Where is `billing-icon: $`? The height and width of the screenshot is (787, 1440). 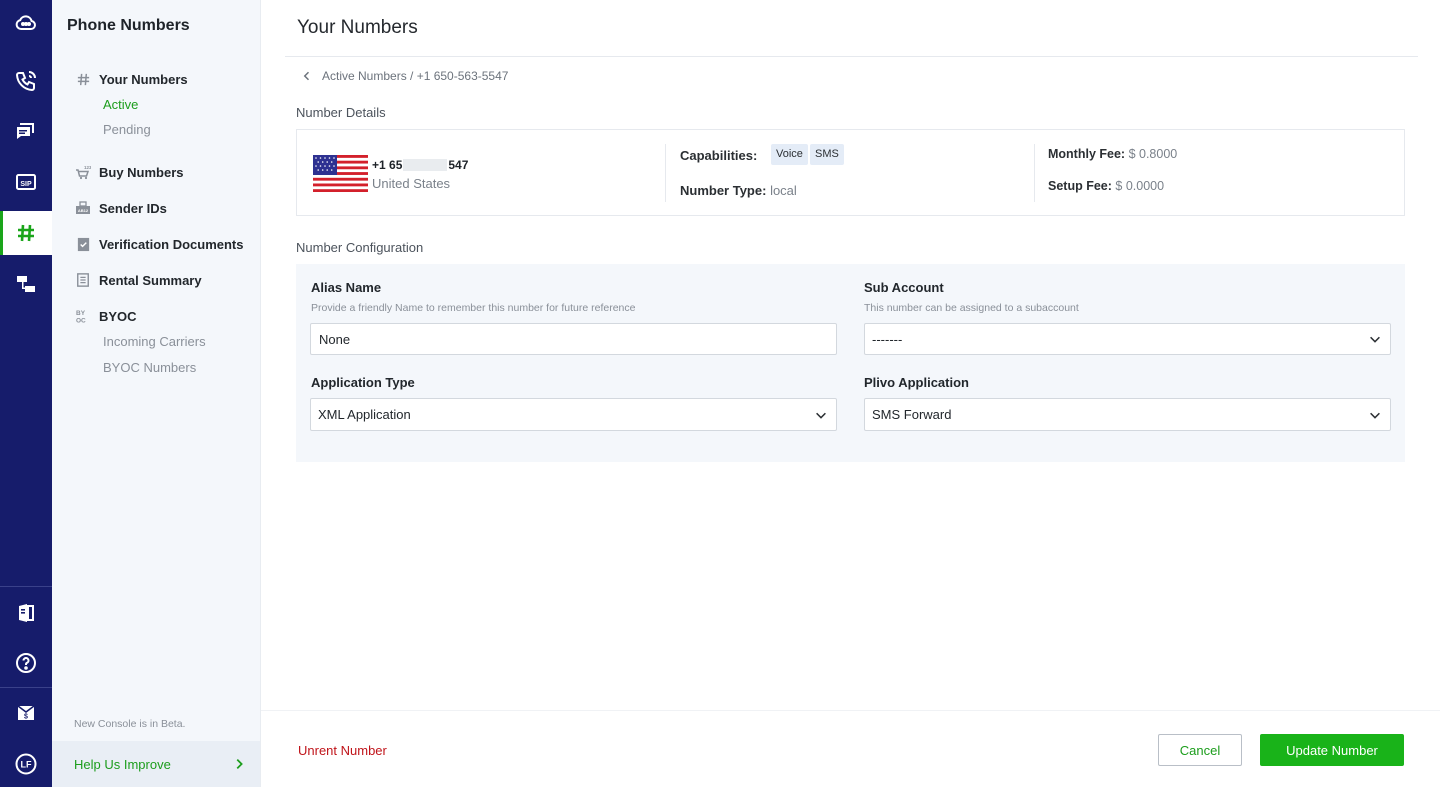 billing-icon: $ is located at coordinates (26, 713).